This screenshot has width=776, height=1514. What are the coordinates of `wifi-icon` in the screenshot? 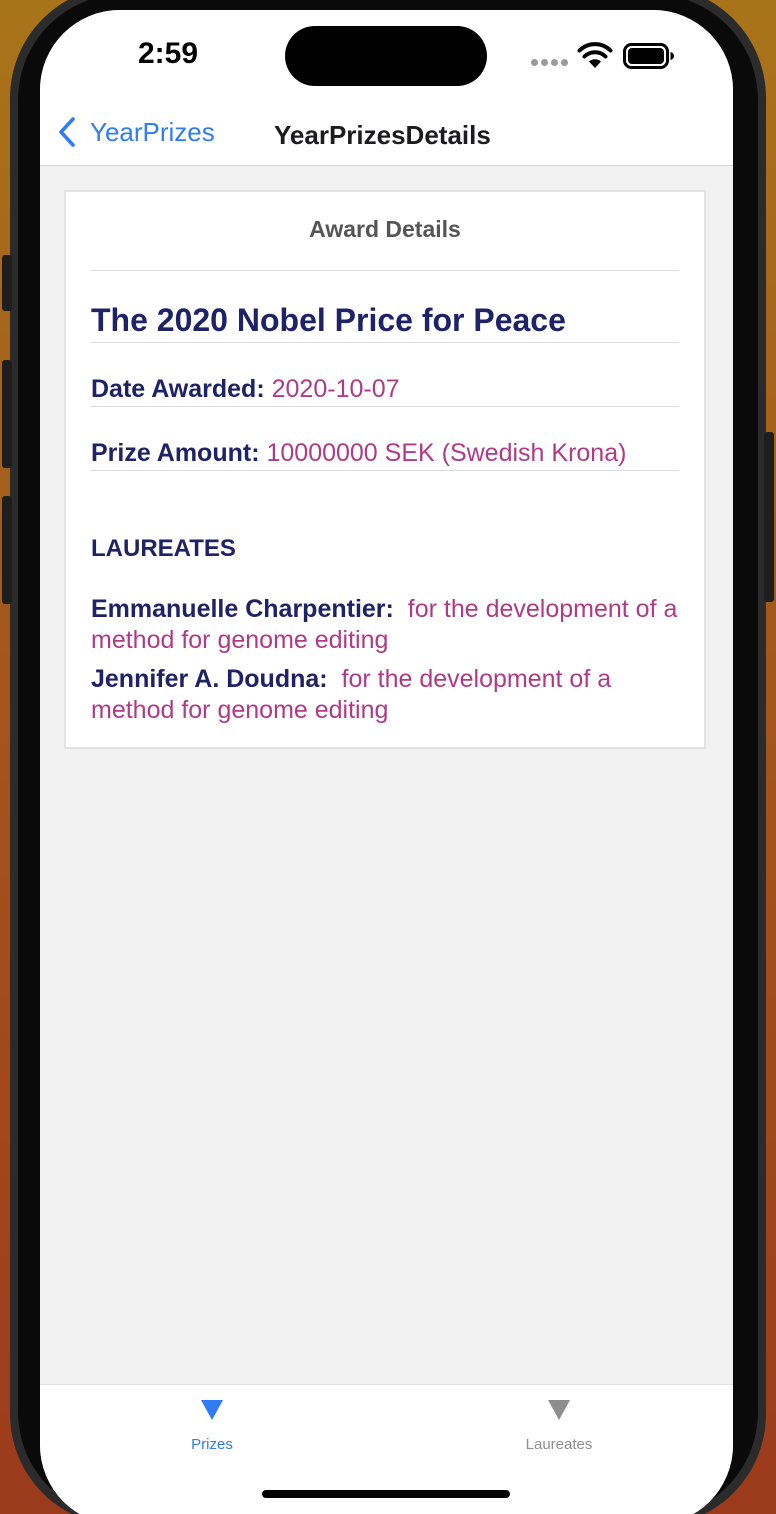 It's located at (595, 55).